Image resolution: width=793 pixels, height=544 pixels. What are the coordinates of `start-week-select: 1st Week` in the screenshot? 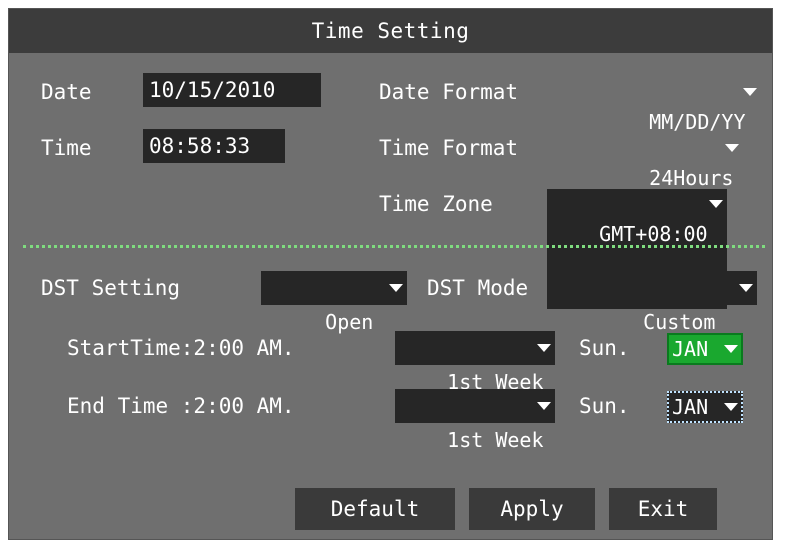 It's located at (475, 362).